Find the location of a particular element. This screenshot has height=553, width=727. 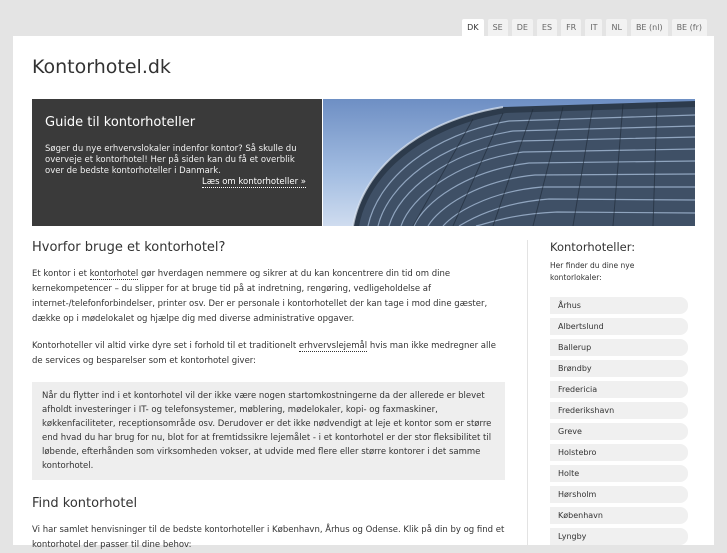

city-link-greve: Greve is located at coordinates (619, 431).